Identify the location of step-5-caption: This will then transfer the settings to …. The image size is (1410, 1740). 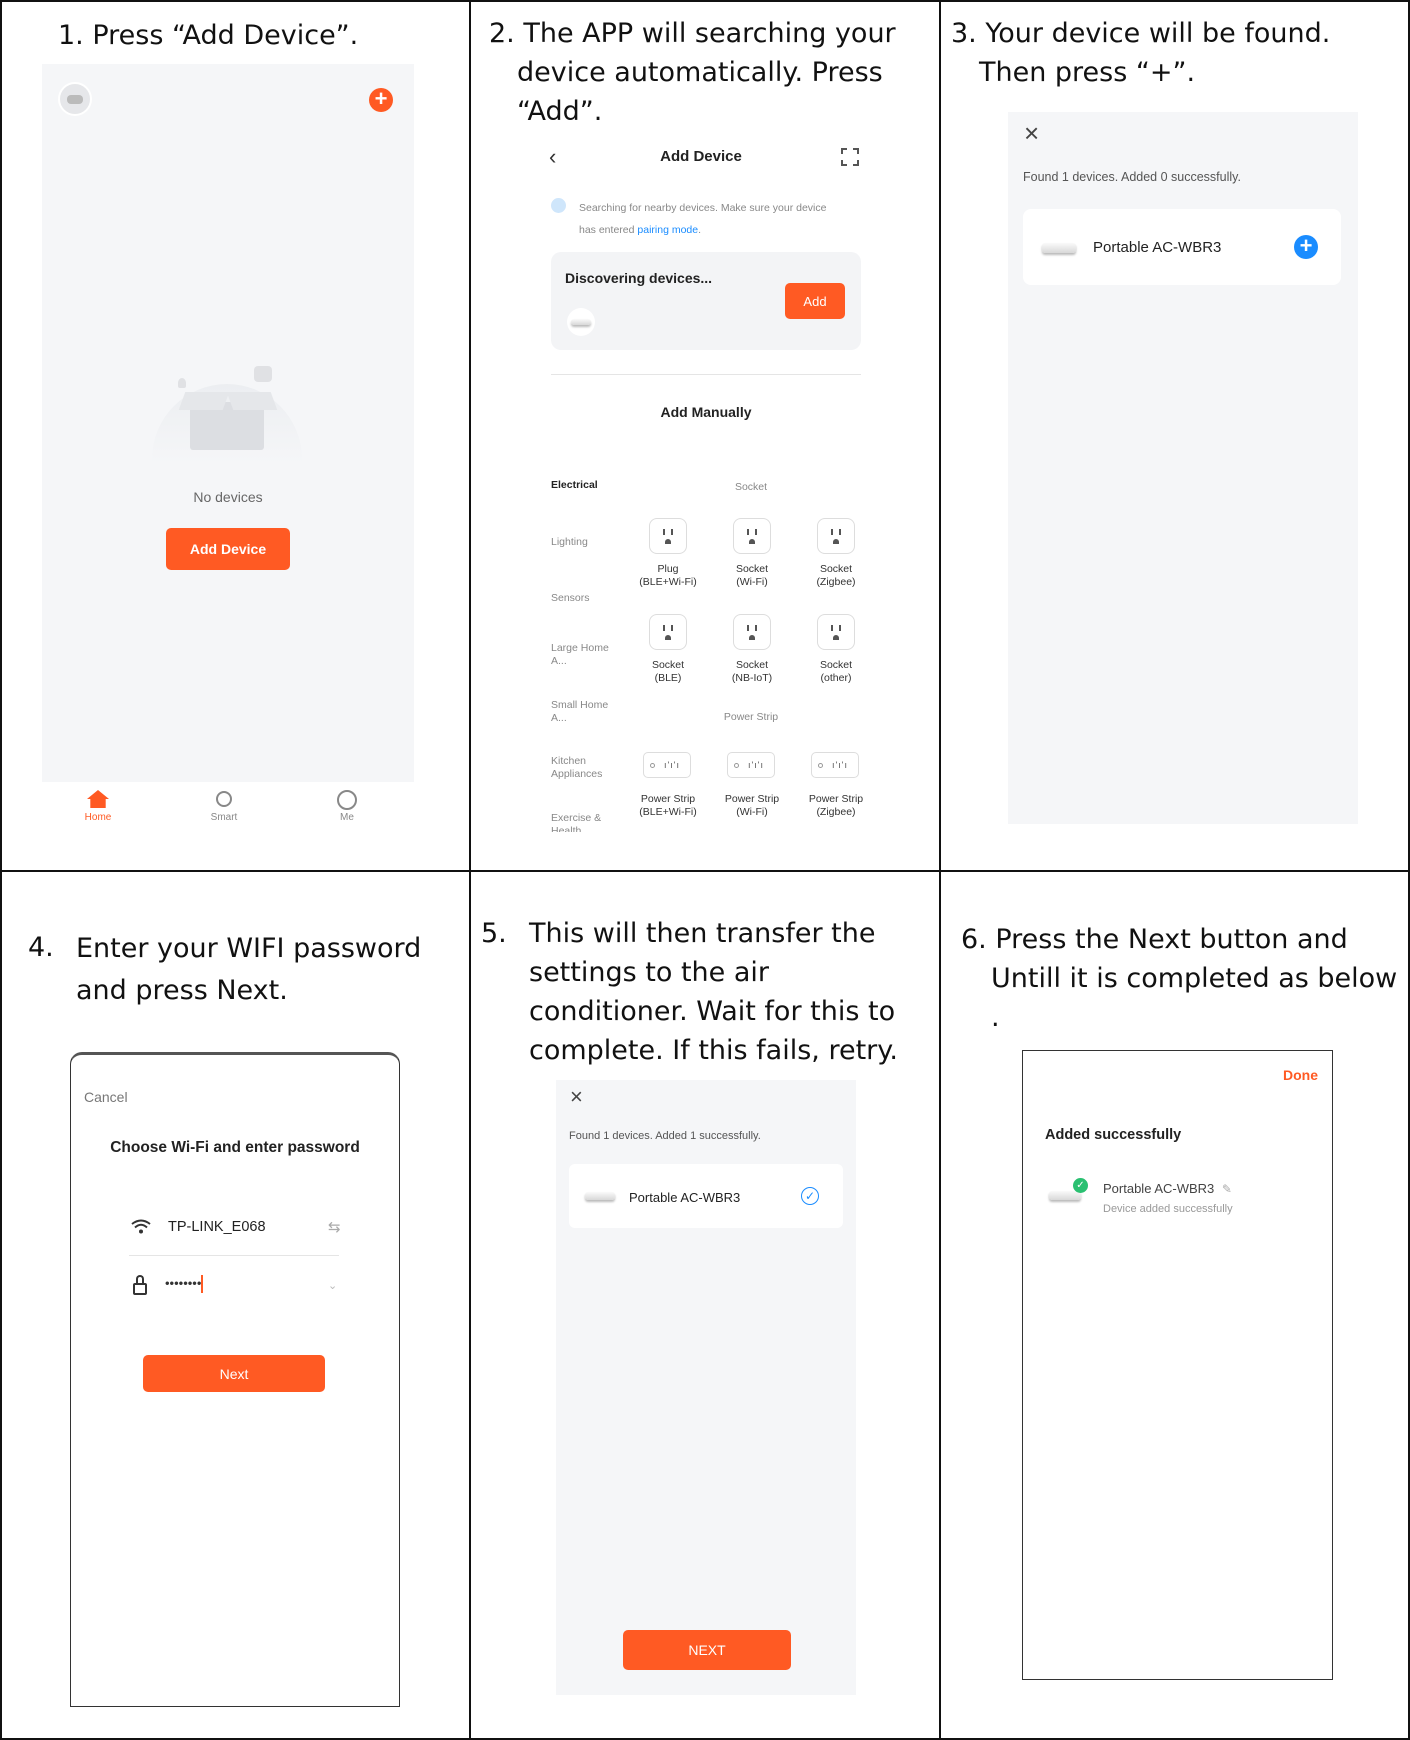
(713, 992).